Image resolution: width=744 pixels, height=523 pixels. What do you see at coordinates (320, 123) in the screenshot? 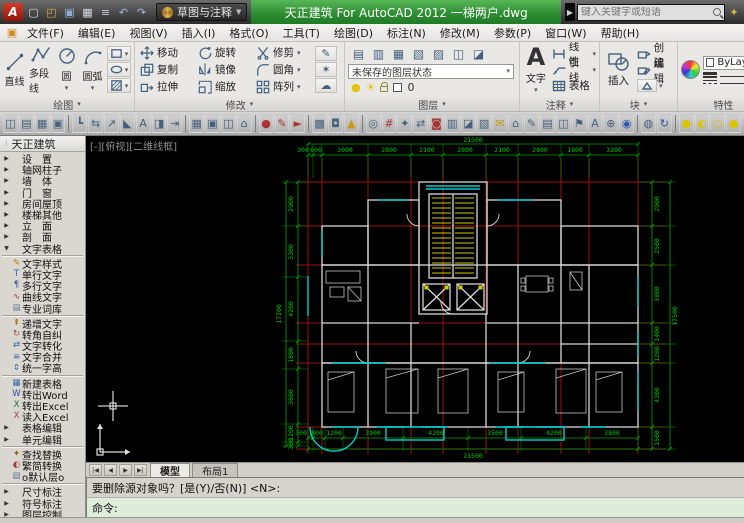
I see `toolbar-button: ▩` at bounding box center [320, 123].